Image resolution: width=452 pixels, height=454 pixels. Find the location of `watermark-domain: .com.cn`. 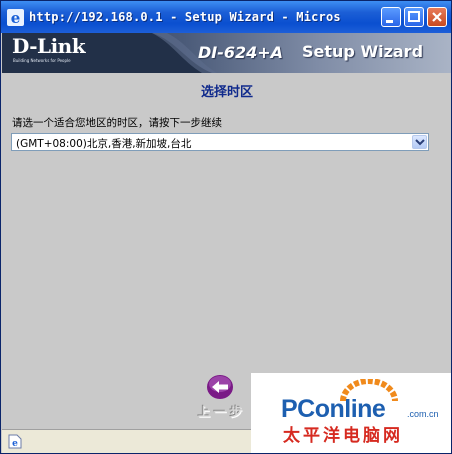

watermark-domain: .com.cn is located at coordinates (423, 414).